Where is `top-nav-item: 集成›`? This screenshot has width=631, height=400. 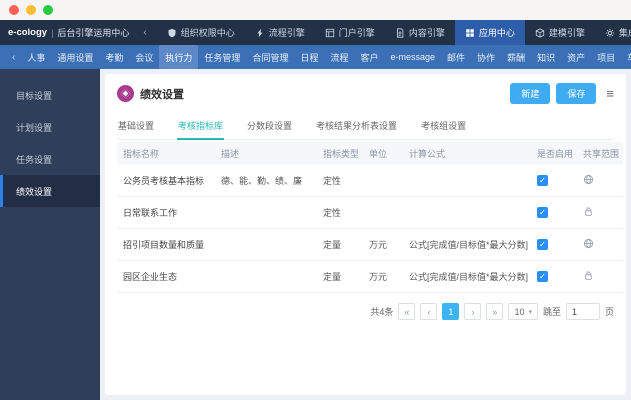
top-nav-item: 集成› is located at coordinates (613, 32).